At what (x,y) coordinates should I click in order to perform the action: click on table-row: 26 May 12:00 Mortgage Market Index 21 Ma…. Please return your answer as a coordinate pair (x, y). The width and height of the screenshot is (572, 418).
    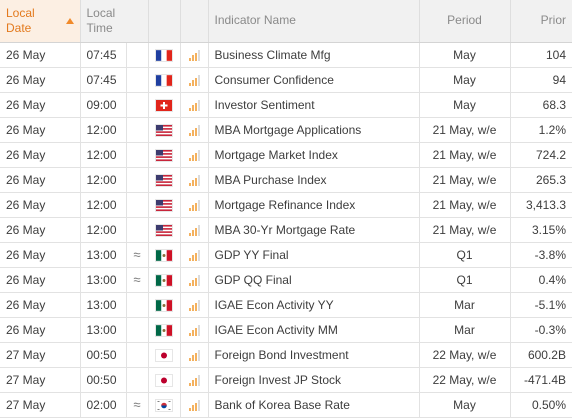
    Looking at the image, I should click on (286, 155).